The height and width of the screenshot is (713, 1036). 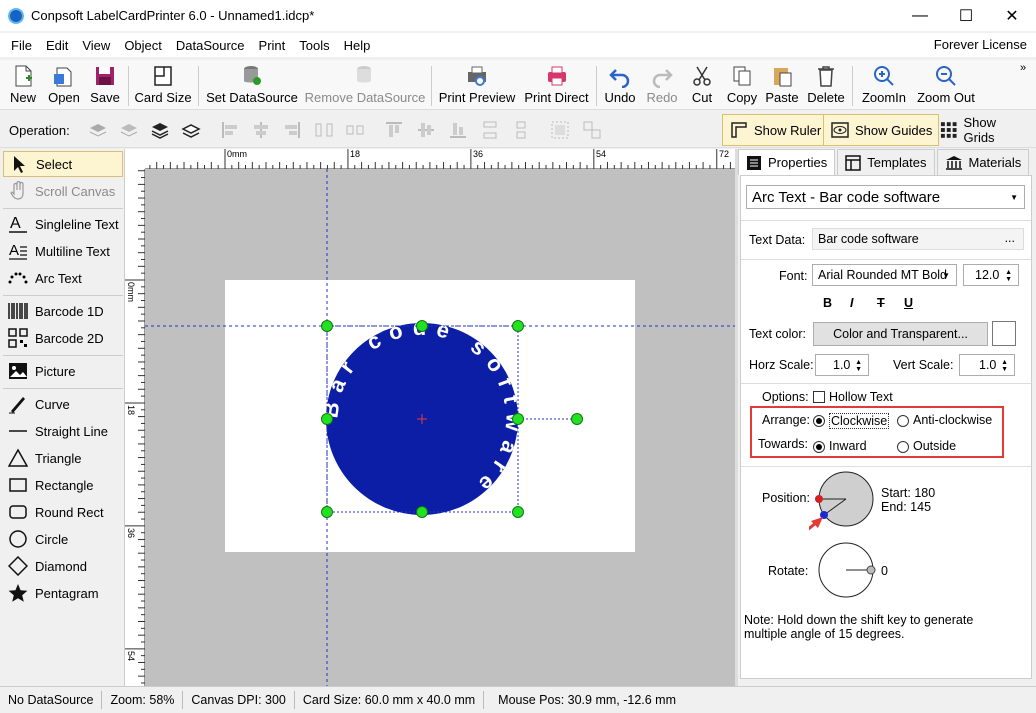 What do you see at coordinates (63, 251) in the screenshot?
I see `tool-multiline-text: A Multiline Text` at bounding box center [63, 251].